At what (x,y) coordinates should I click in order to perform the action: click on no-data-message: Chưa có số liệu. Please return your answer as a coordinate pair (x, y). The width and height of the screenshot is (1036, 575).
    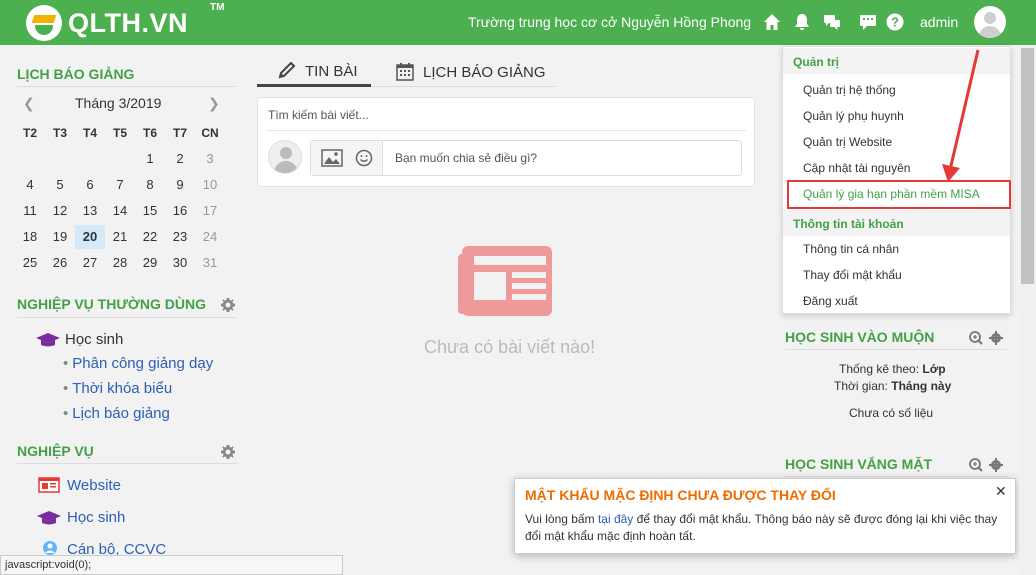
    Looking at the image, I should click on (891, 413).